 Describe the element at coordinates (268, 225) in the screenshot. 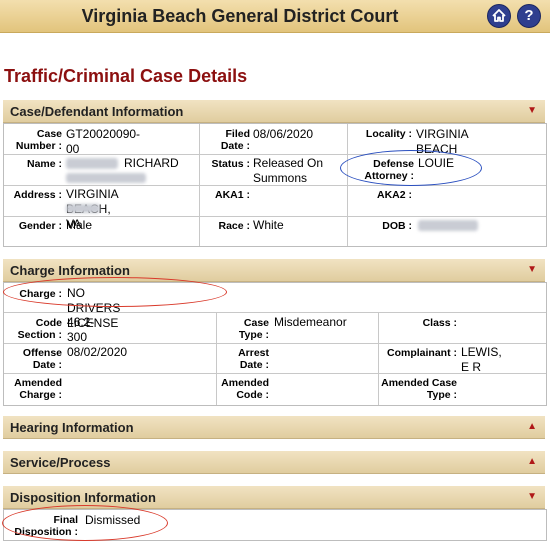

I see `race-value: White` at that location.